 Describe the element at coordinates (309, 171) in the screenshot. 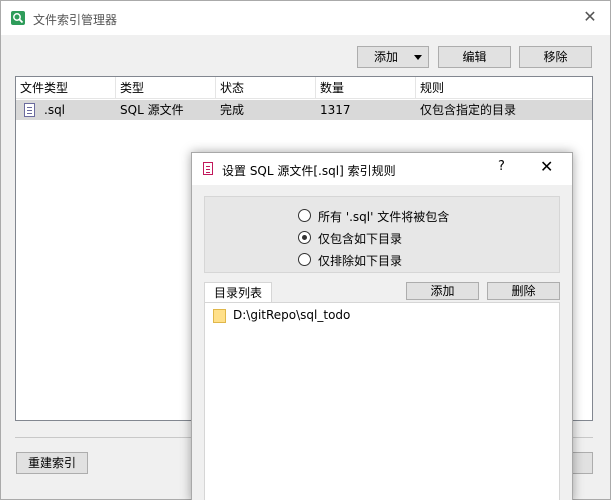

I see `dialog-title: 设置 SQL 源文件[.sql] 索引规则` at that location.